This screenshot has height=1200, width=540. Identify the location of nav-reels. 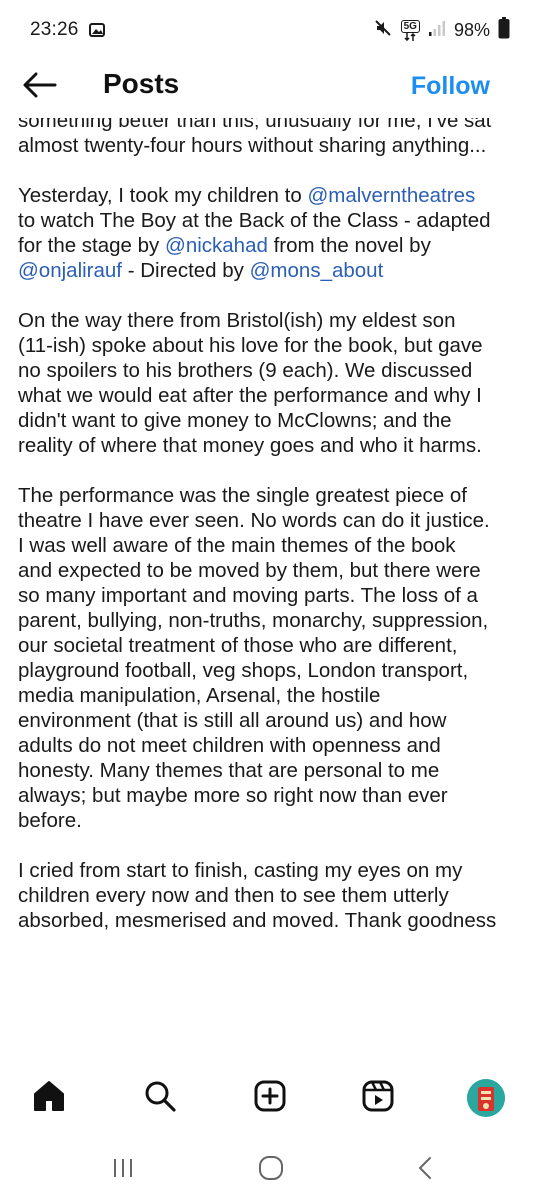
(378, 1098).